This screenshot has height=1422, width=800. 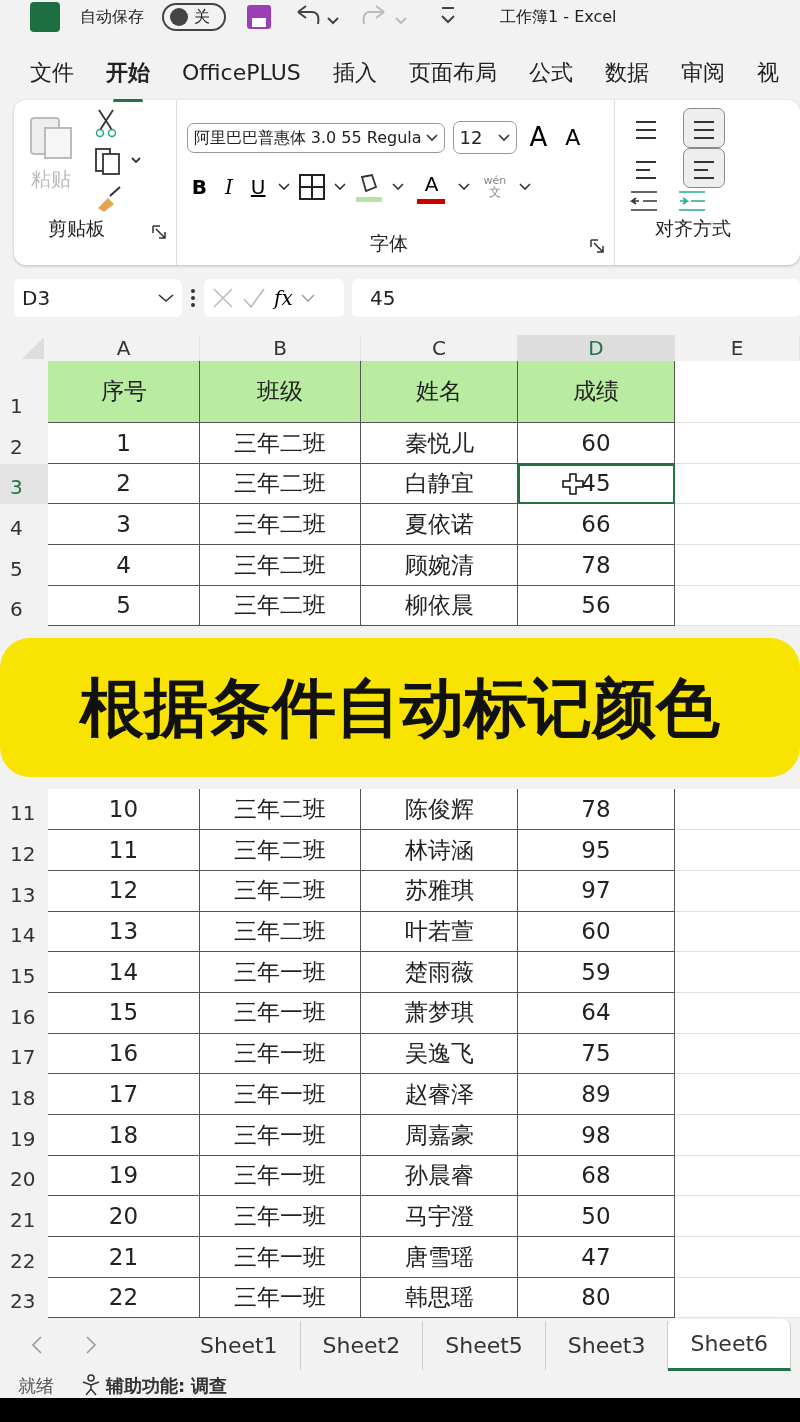 I want to click on ribbon-tab: 审阅, so click(x=702, y=72).